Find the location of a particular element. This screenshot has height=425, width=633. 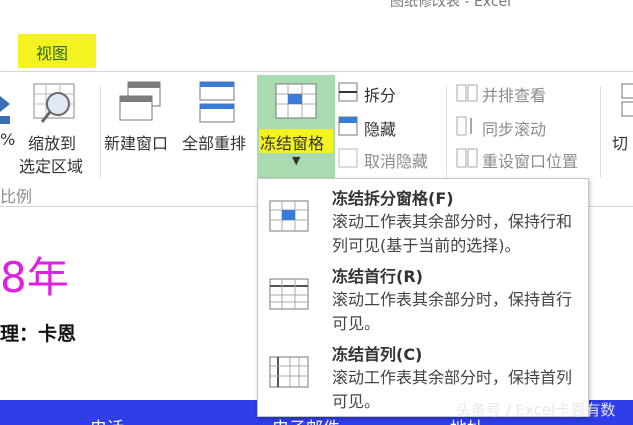

ribbon-tab-row: 视图 is located at coordinates (316, 50).